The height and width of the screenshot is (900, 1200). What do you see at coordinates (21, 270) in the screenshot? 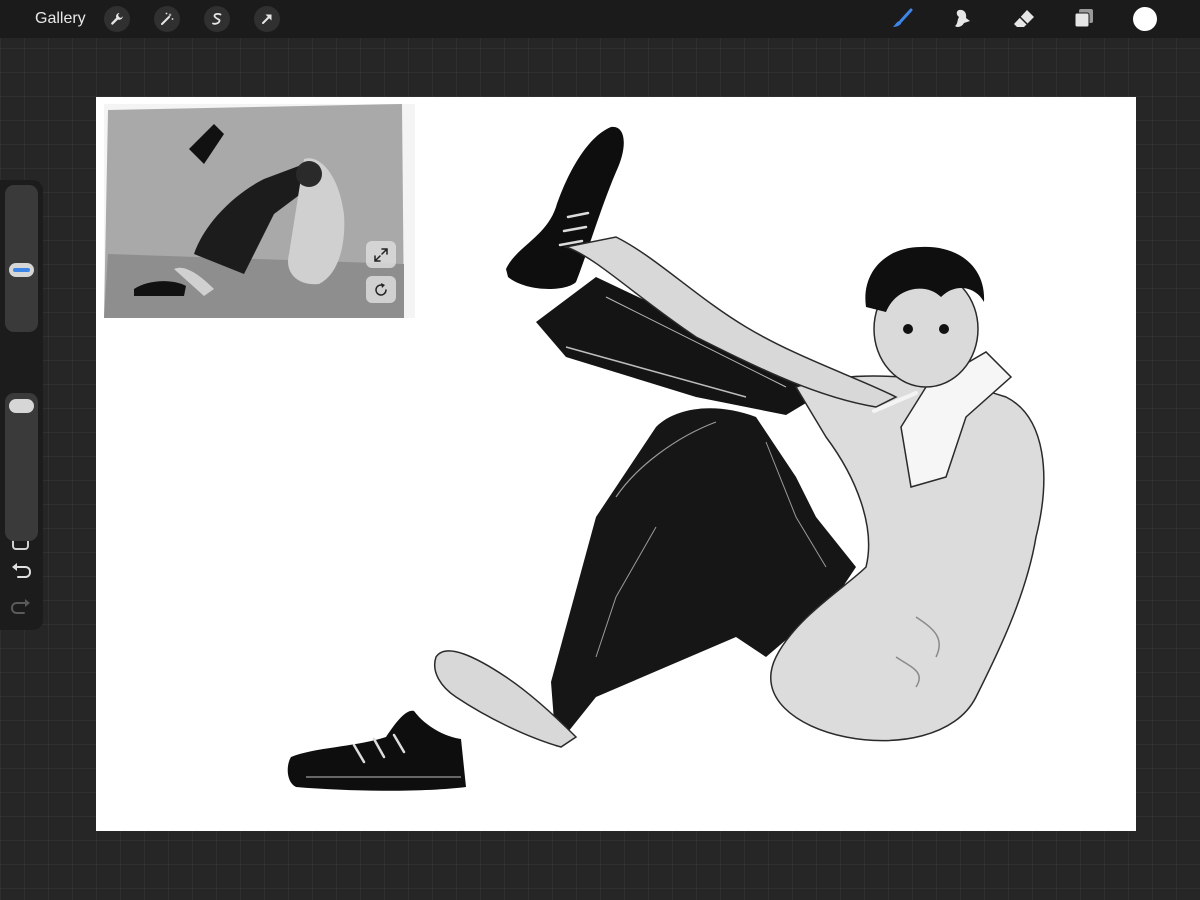
I see `brush-size-thumb` at bounding box center [21, 270].